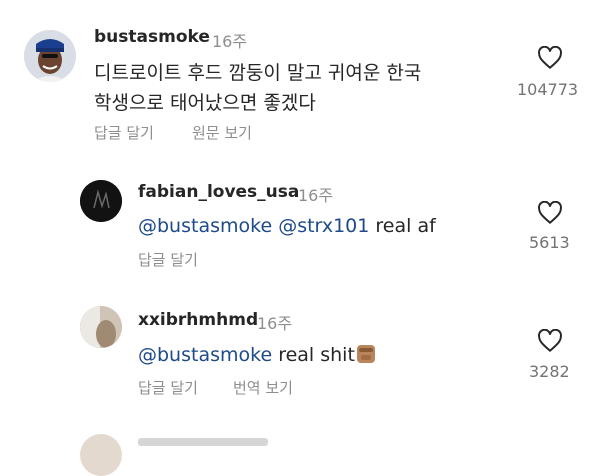 This screenshot has height=476, width=590. What do you see at coordinates (402, 226) in the screenshot?
I see `comment-text-rest: real af` at bounding box center [402, 226].